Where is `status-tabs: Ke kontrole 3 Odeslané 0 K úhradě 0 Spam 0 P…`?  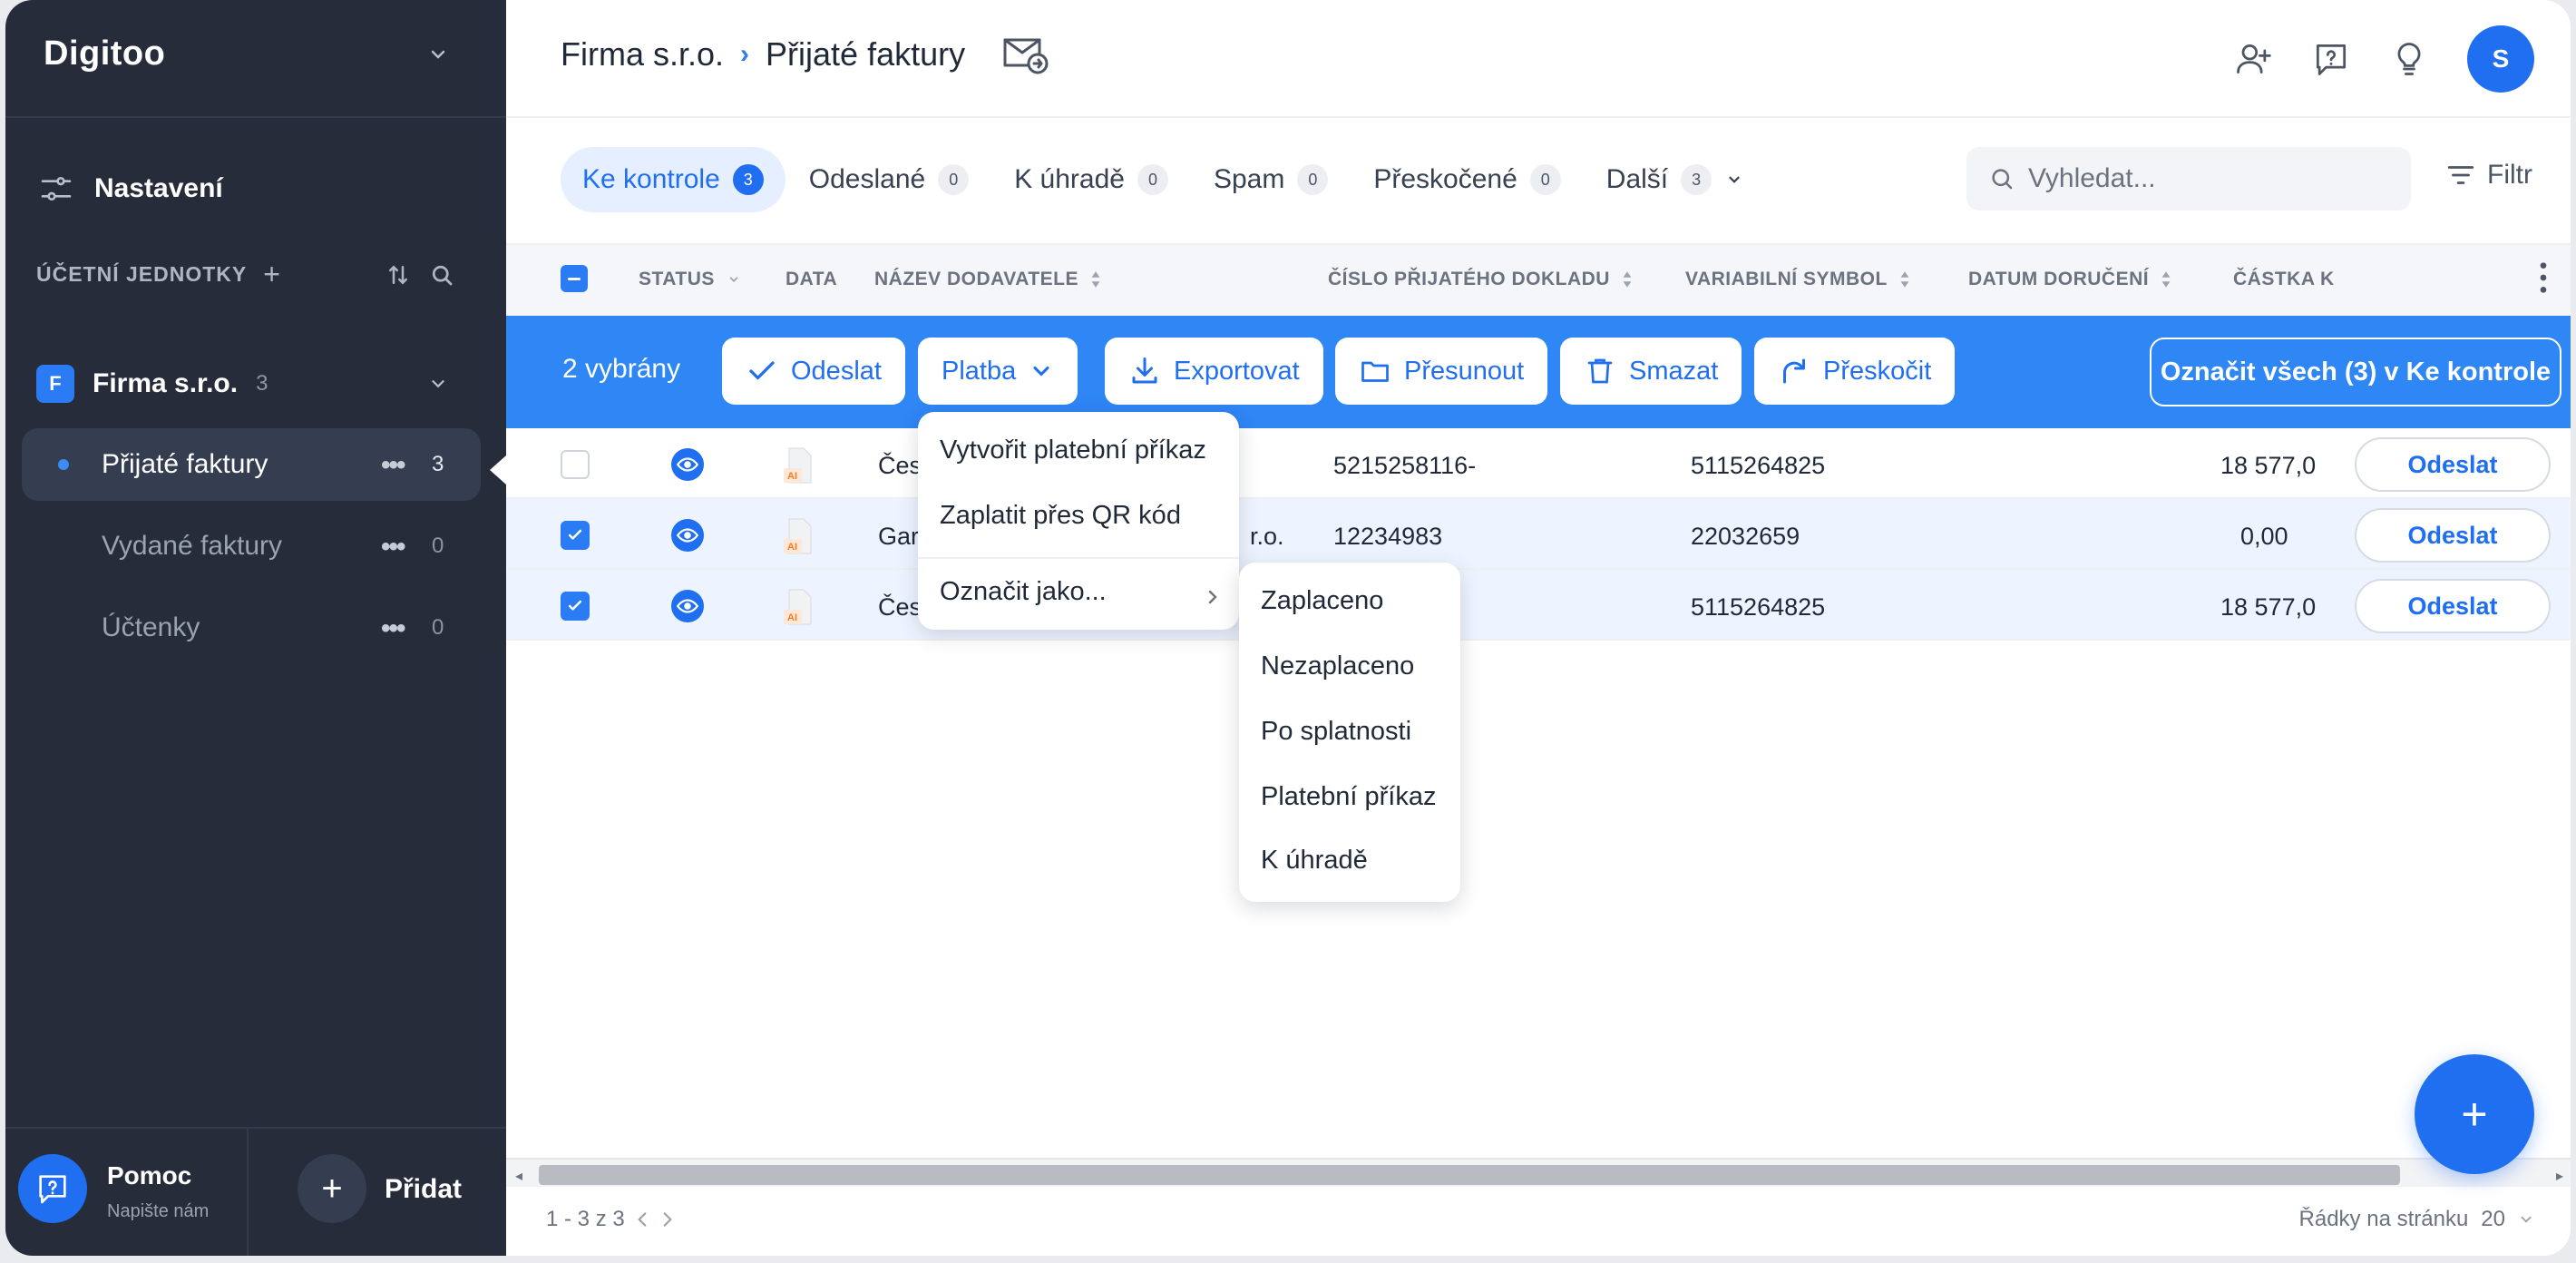
status-tabs: Ke kontrole 3 Odeslané 0 K úhradě 0 Spam 0 P… is located at coordinates (1164, 179).